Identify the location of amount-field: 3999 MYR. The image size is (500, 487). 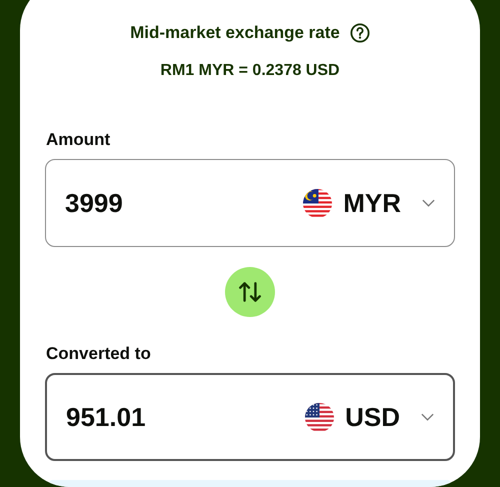
(250, 203).